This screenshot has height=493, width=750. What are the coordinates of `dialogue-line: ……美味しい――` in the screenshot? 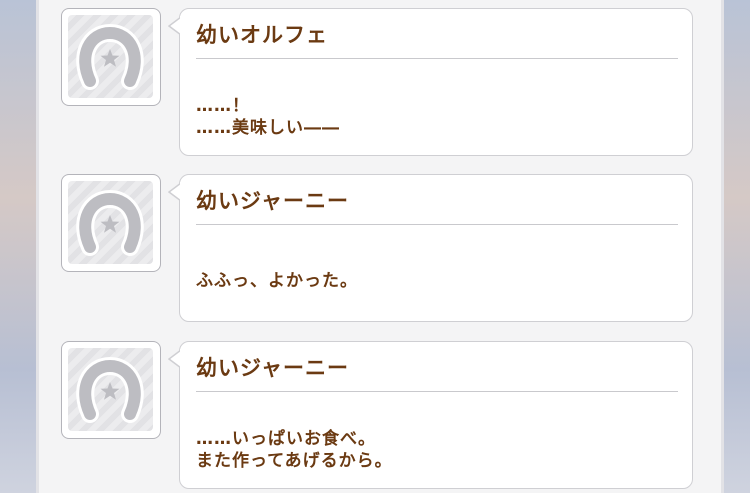 It's located at (268, 128).